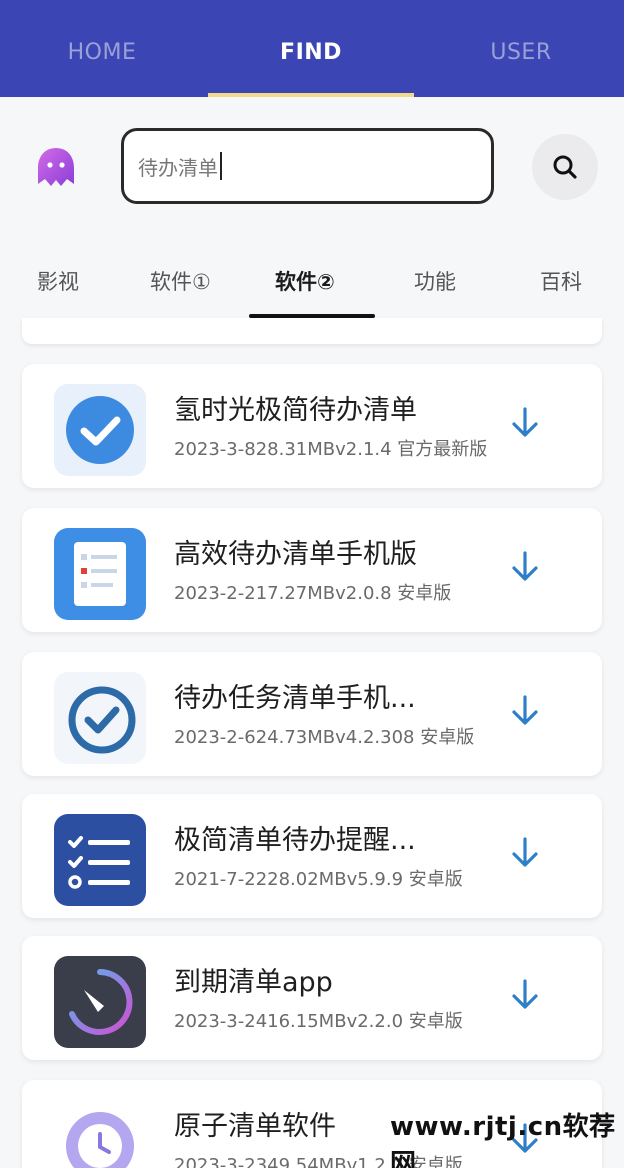  I want to click on search-button, so click(565, 167).